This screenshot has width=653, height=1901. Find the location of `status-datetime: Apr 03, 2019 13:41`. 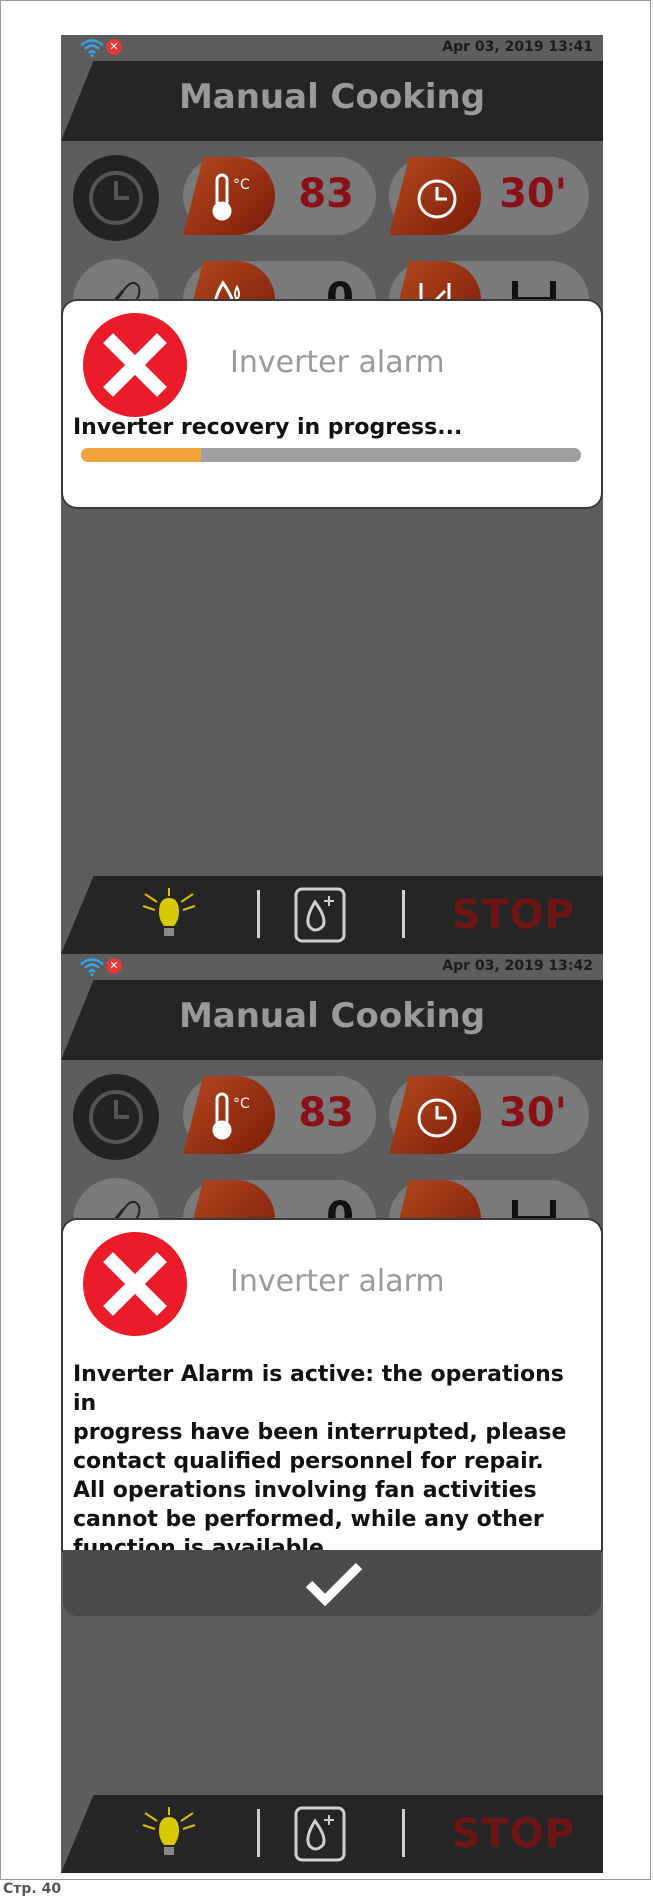

status-datetime: Apr 03, 2019 13:41 is located at coordinates (517, 47).